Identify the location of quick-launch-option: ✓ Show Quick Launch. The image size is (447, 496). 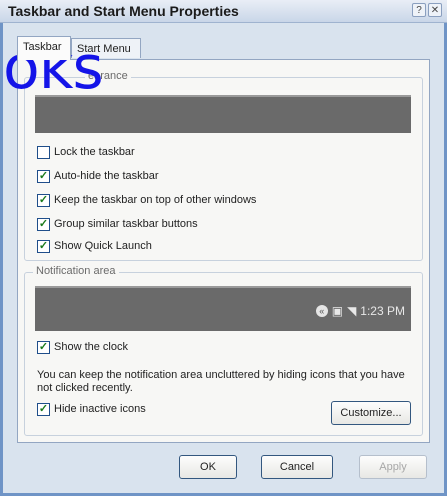
(94, 246).